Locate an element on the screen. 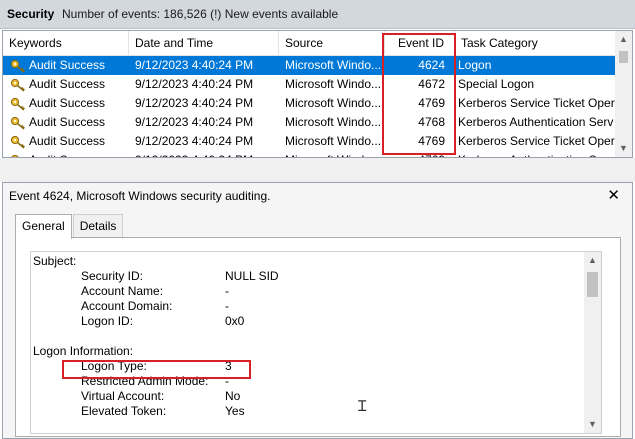 Image resolution: width=635 pixels, height=439 pixels. tab-details: Details is located at coordinates (98, 226).